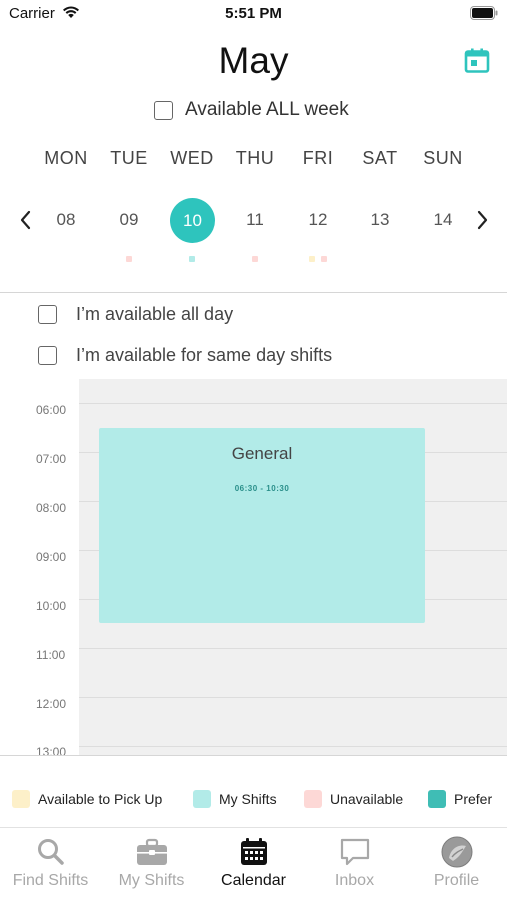 Image resolution: width=507 pixels, height=900 pixels. What do you see at coordinates (380, 220) in the screenshot?
I see `date-13: 13` at bounding box center [380, 220].